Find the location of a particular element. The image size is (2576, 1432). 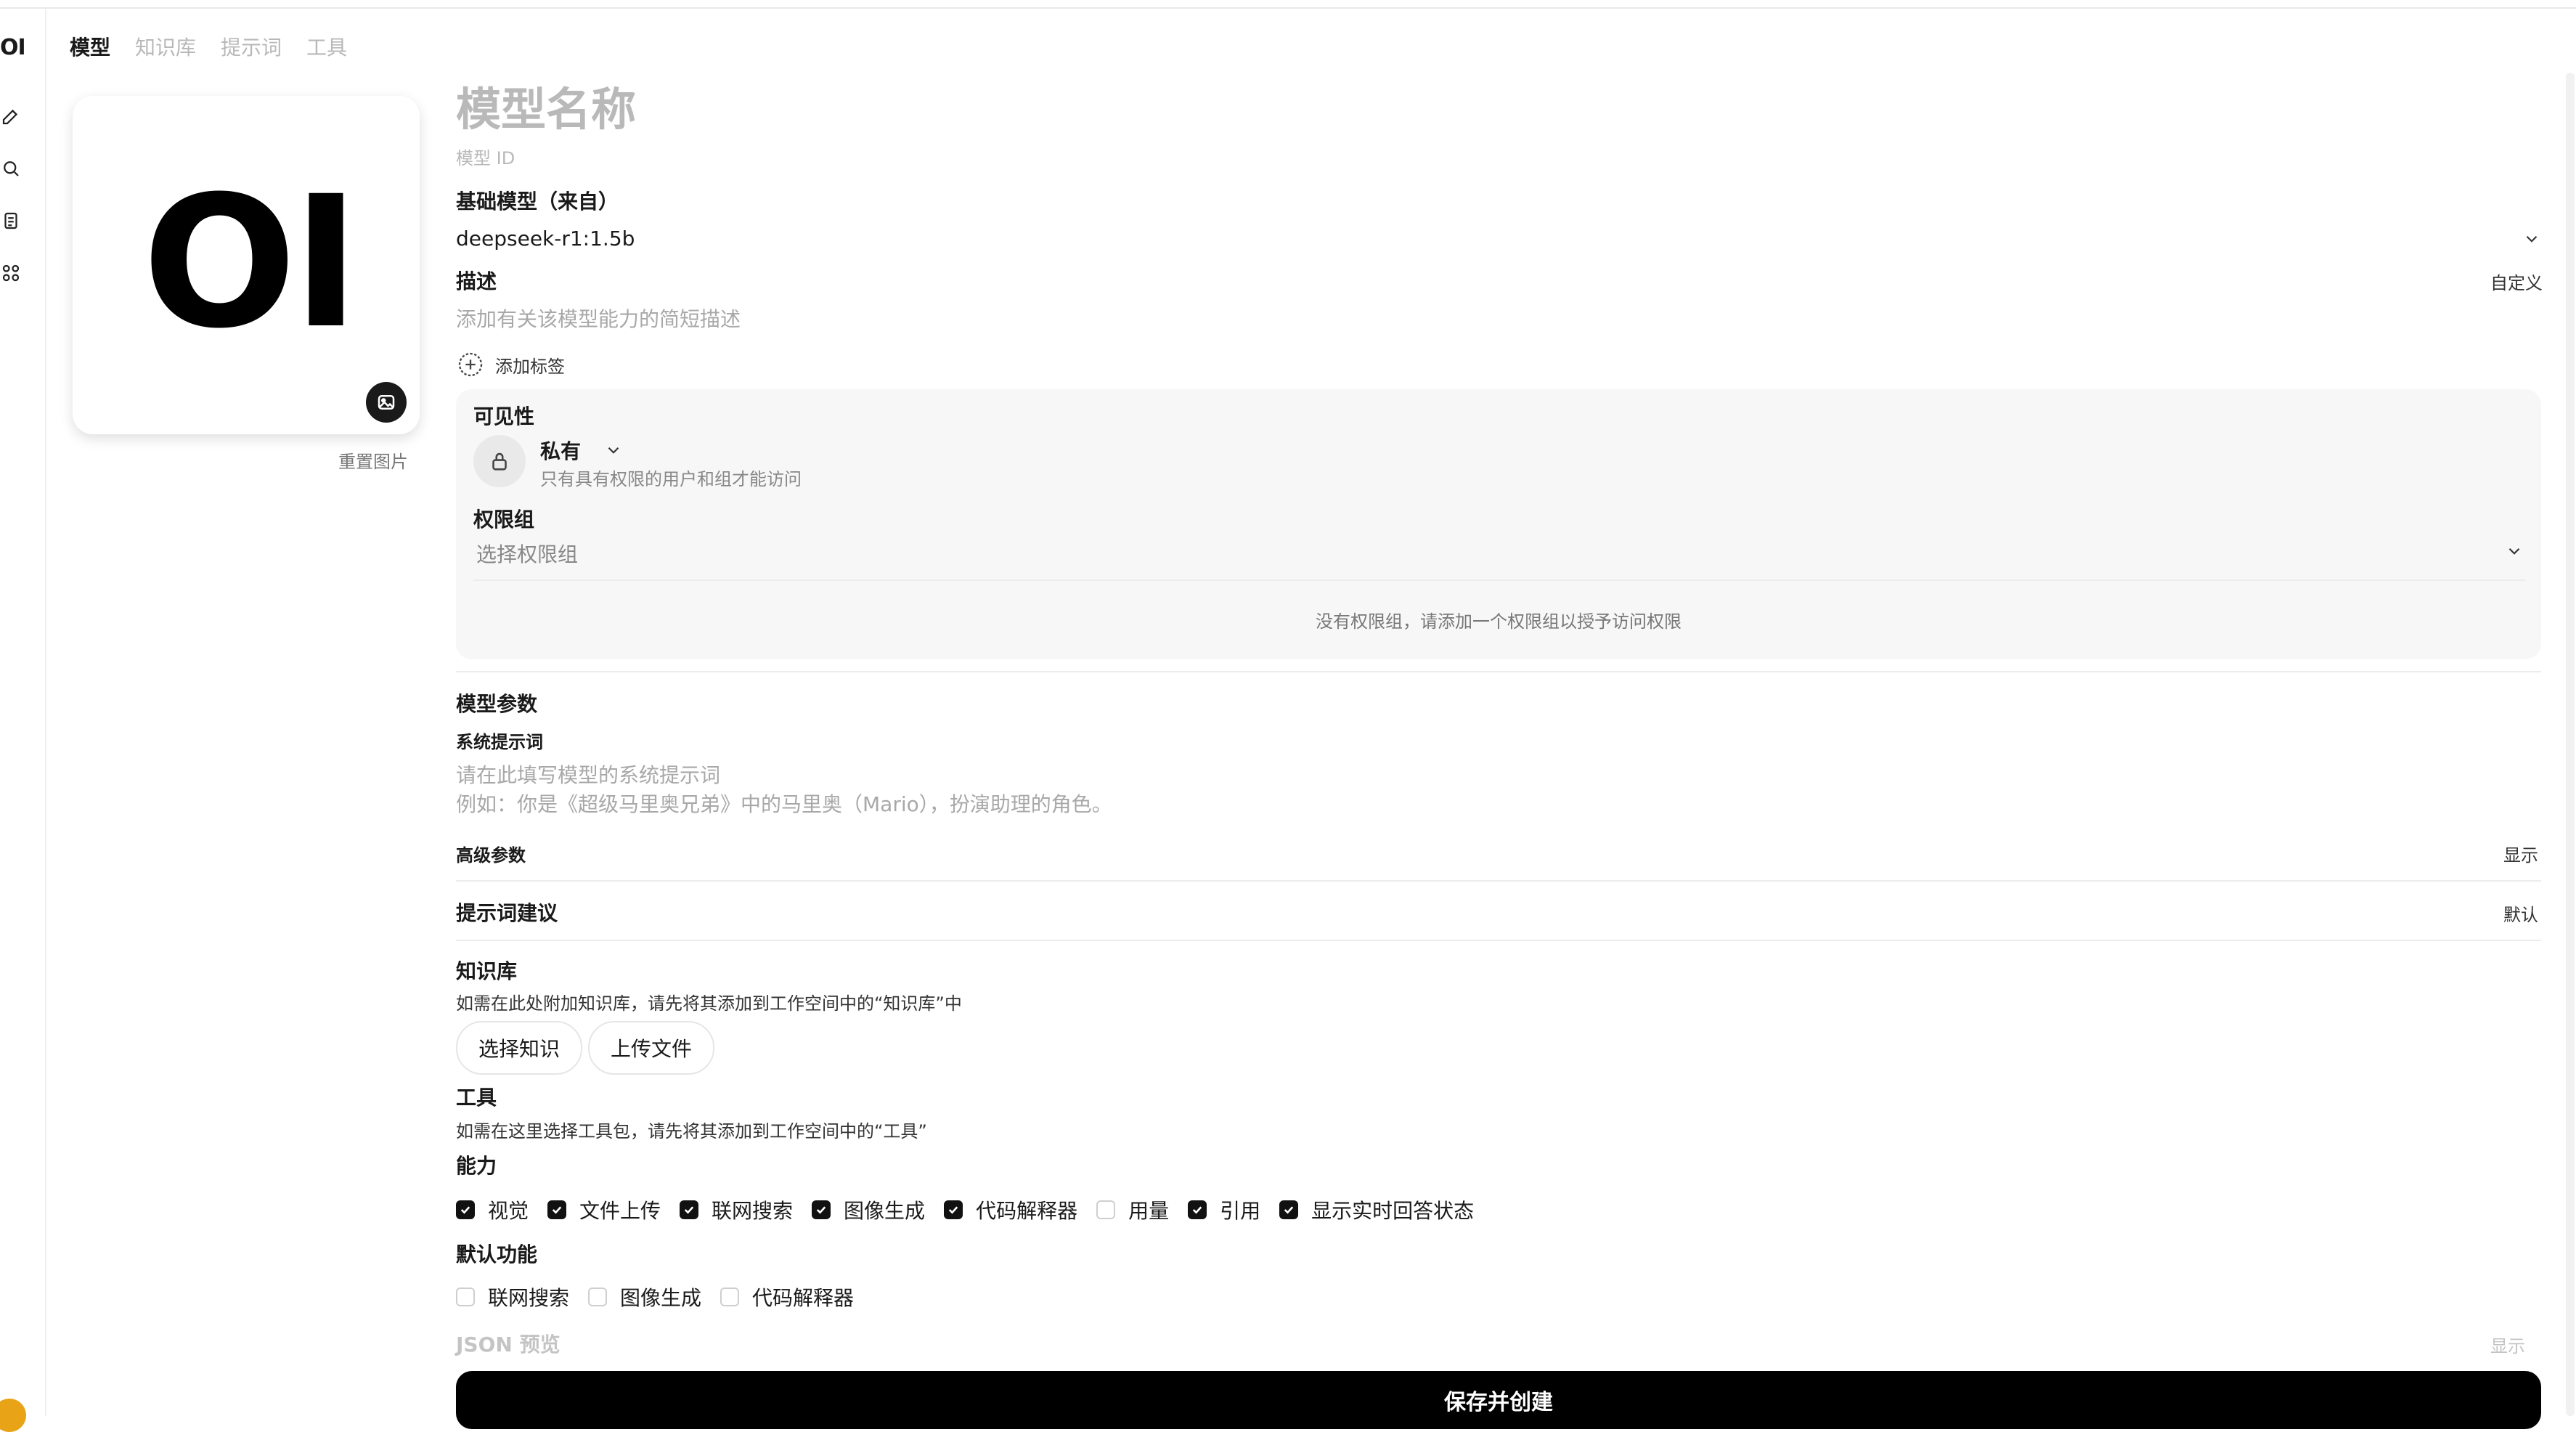

tools-hint: 如需在这里选择工具包，请先将其添加到工作空间中的“工具” is located at coordinates (691, 1131).